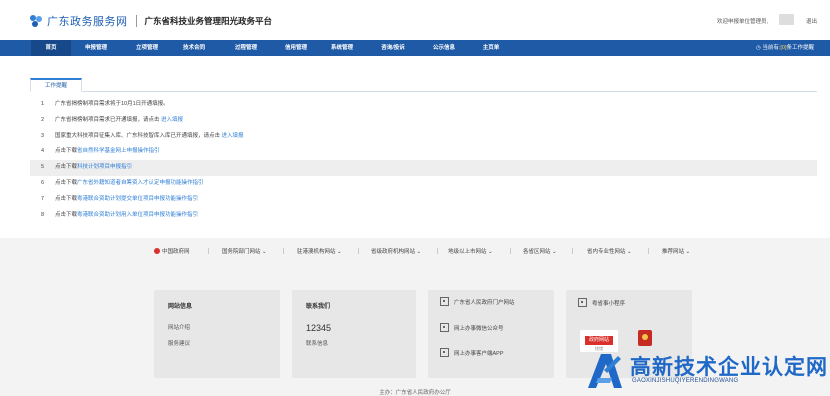 The height and width of the screenshot is (396, 830). I want to click on item-link: 广东省外籍知道者自筹资入才认定申报功能操作指引, so click(140, 183).